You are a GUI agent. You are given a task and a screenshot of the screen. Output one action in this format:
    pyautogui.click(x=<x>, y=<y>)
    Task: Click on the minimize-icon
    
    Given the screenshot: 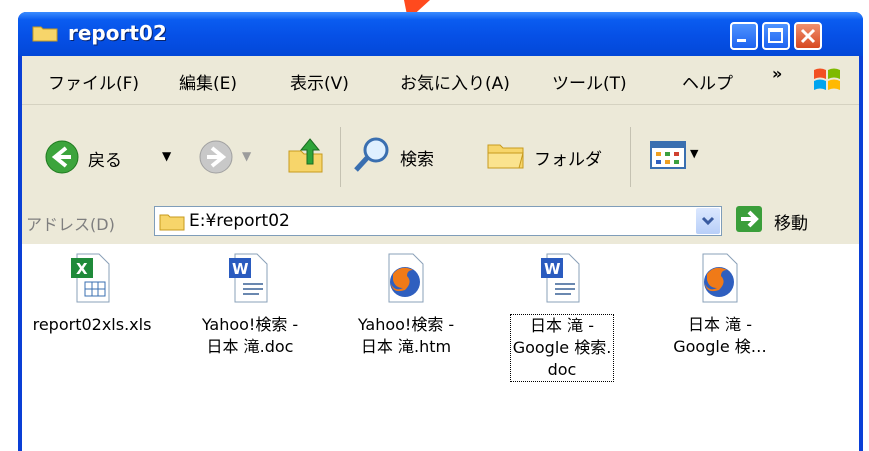 What is the action you would take?
    pyautogui.click(x=741, y=40)
    